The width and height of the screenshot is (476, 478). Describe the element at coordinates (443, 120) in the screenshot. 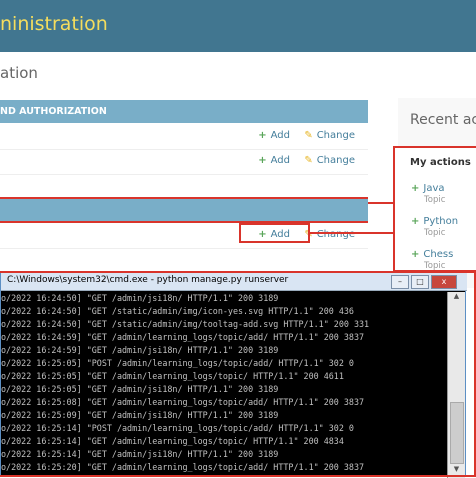

I see `recent-actions-title: Recent act` at that location.